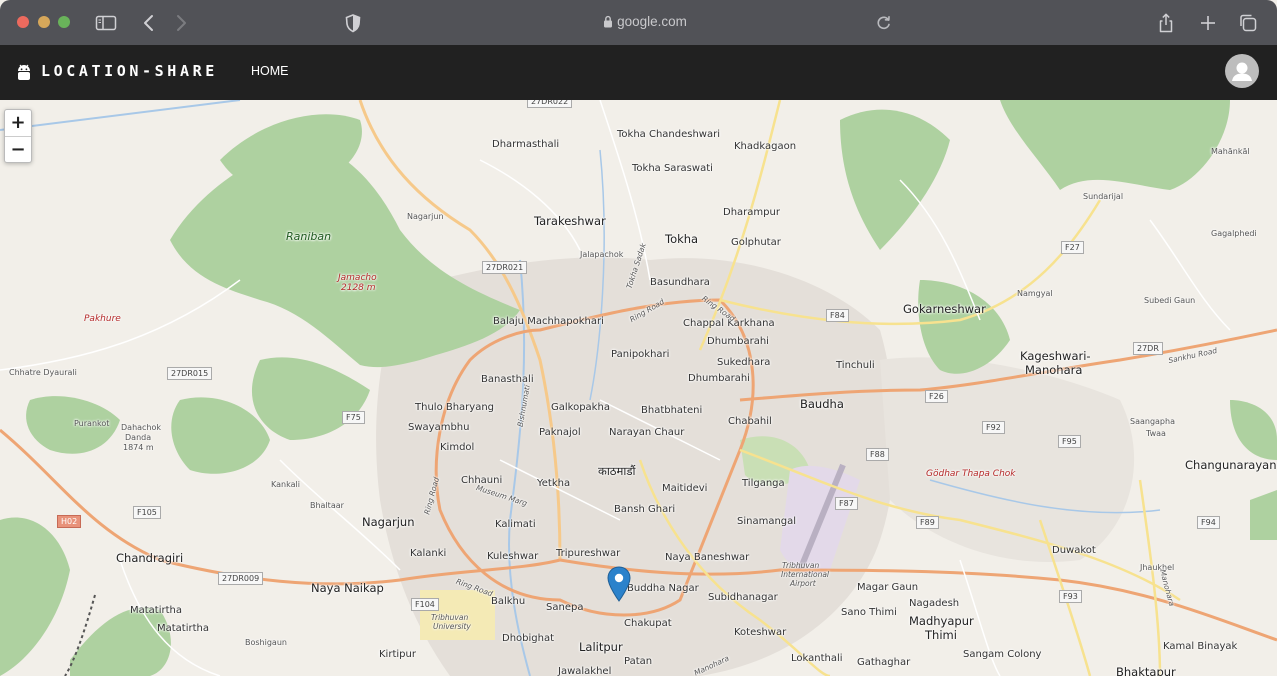 The image size is (1277, 676). I want to click on nav-home-link: HOME, so click(270, 71).